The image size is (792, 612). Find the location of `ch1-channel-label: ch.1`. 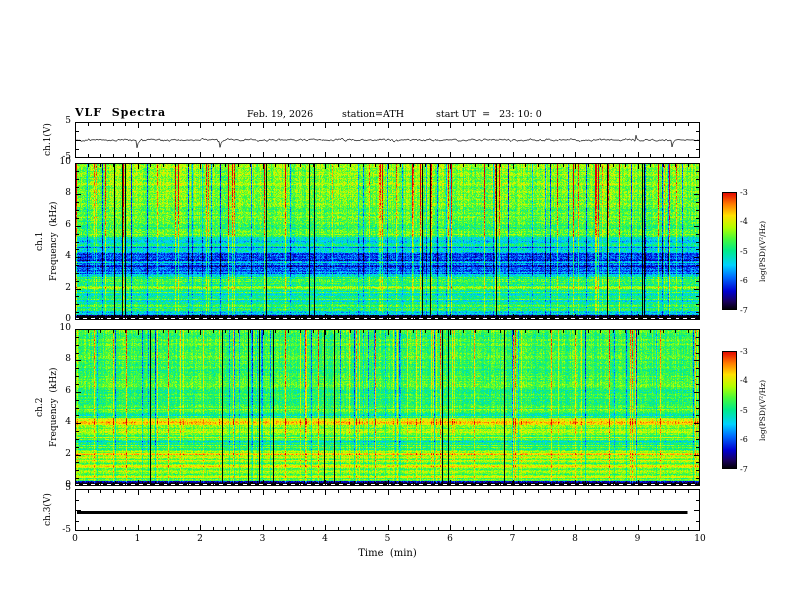

ch1-channel-label: ch.1 is located at coordinates (40, 241).